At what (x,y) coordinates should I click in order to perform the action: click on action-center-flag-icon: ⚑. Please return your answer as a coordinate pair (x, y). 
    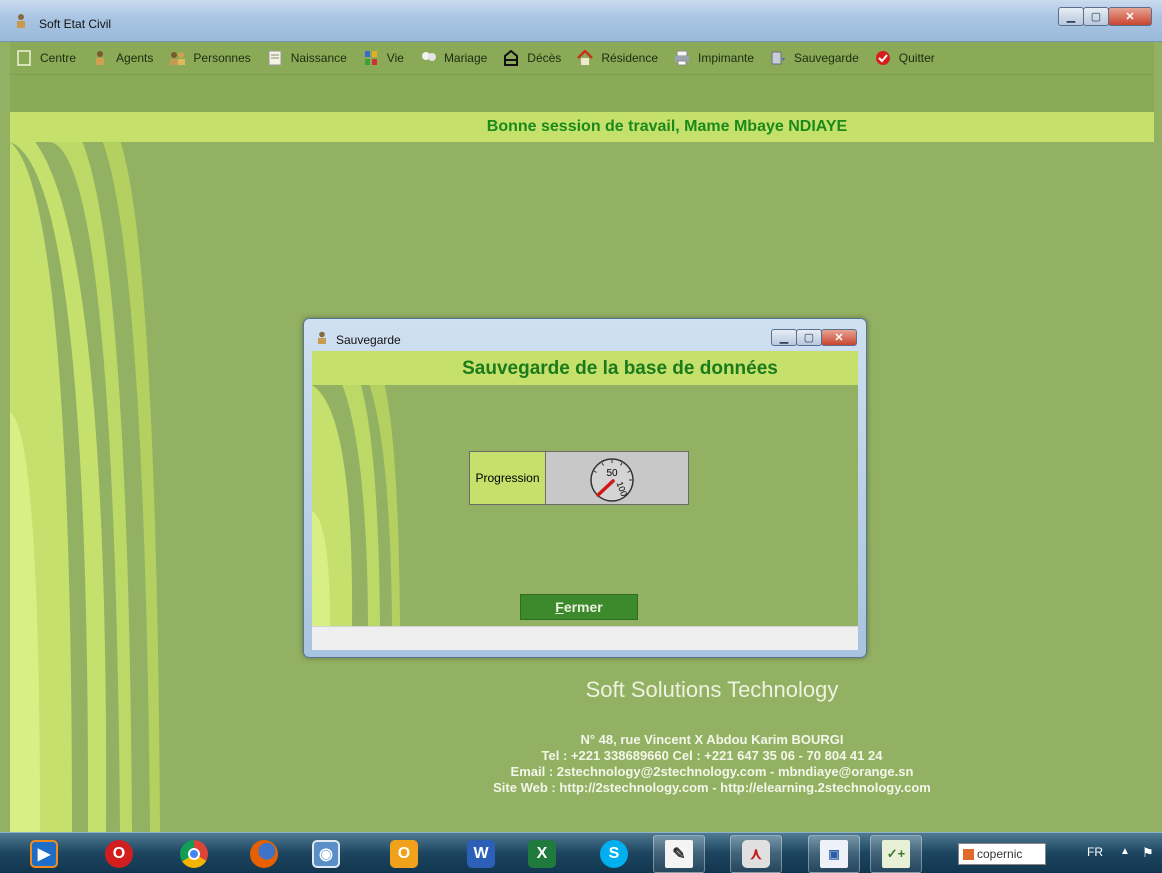
    Looking at the image, I should click on (1148, 853).